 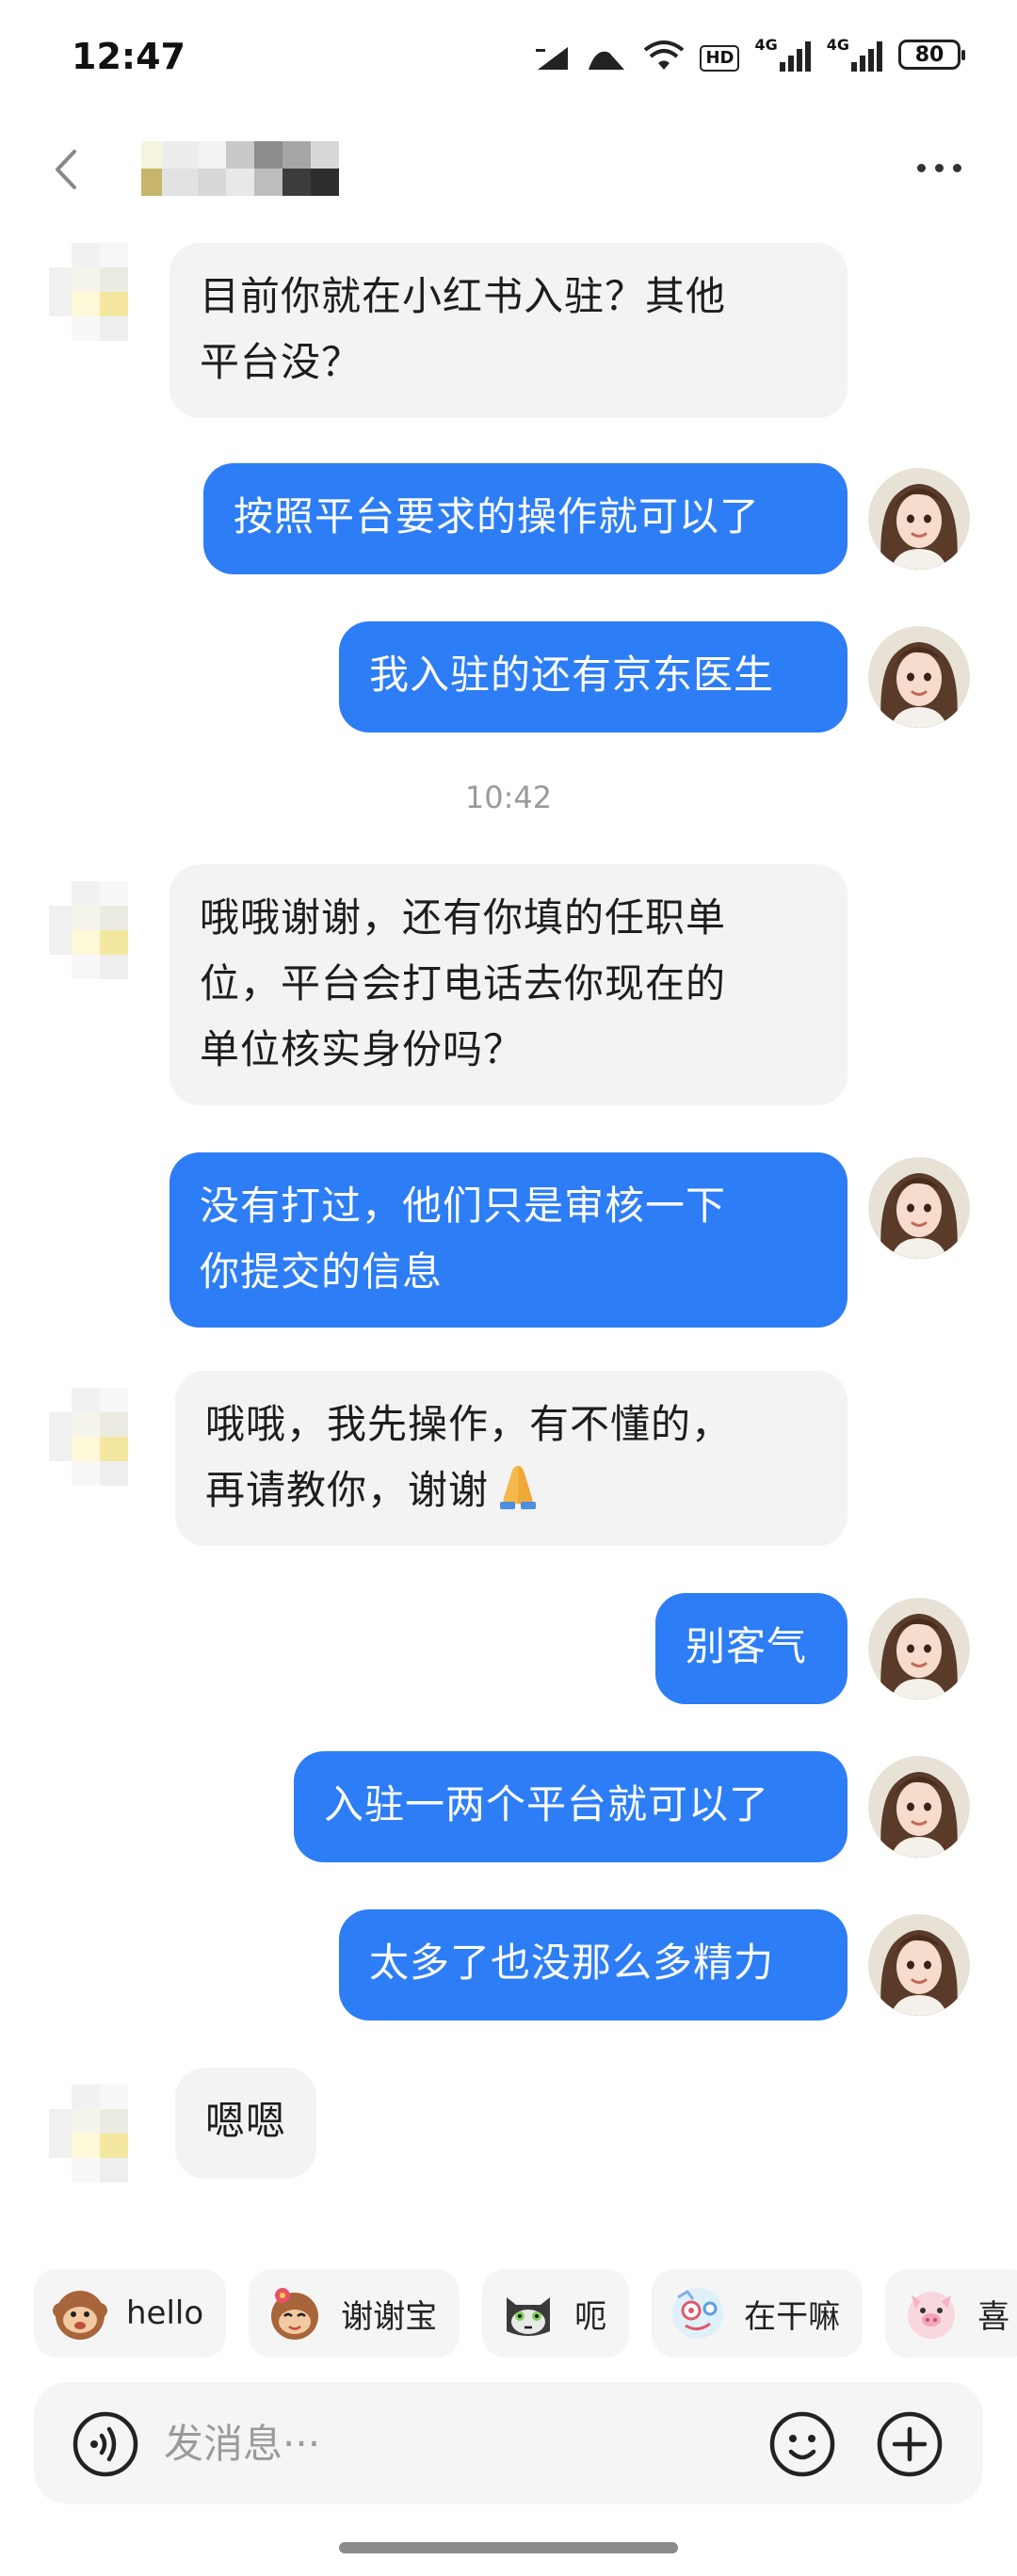 I want to click on chevron-left-icon, so click(x=66, y=169).